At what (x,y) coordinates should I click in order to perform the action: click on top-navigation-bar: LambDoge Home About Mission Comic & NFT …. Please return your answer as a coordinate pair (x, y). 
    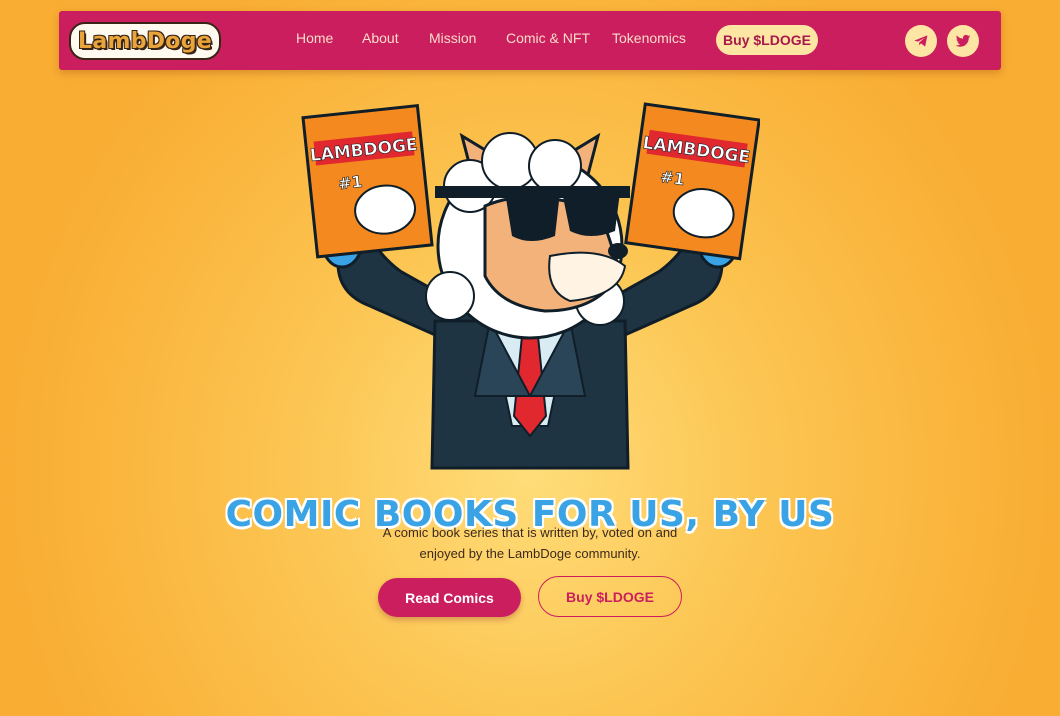
    Looking at the image, I should click on (530, 40).